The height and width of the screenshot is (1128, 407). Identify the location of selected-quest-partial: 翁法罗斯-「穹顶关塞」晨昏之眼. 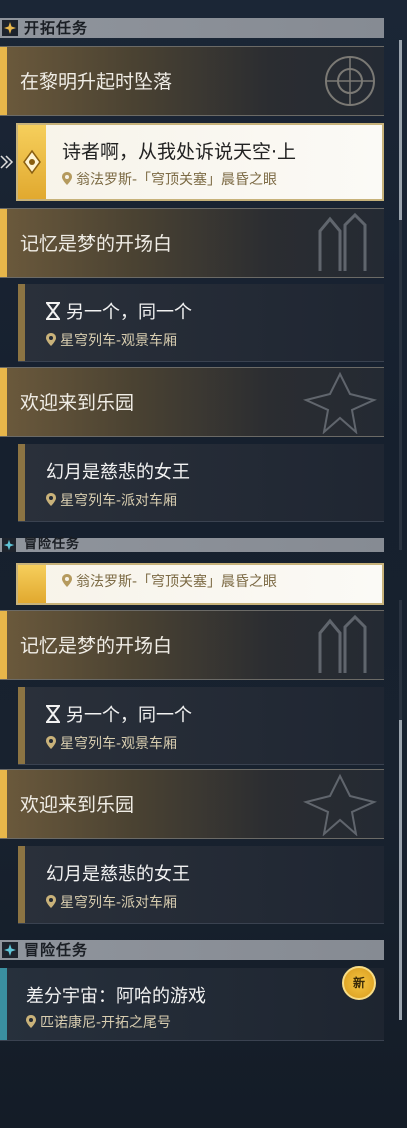
(200, 584).